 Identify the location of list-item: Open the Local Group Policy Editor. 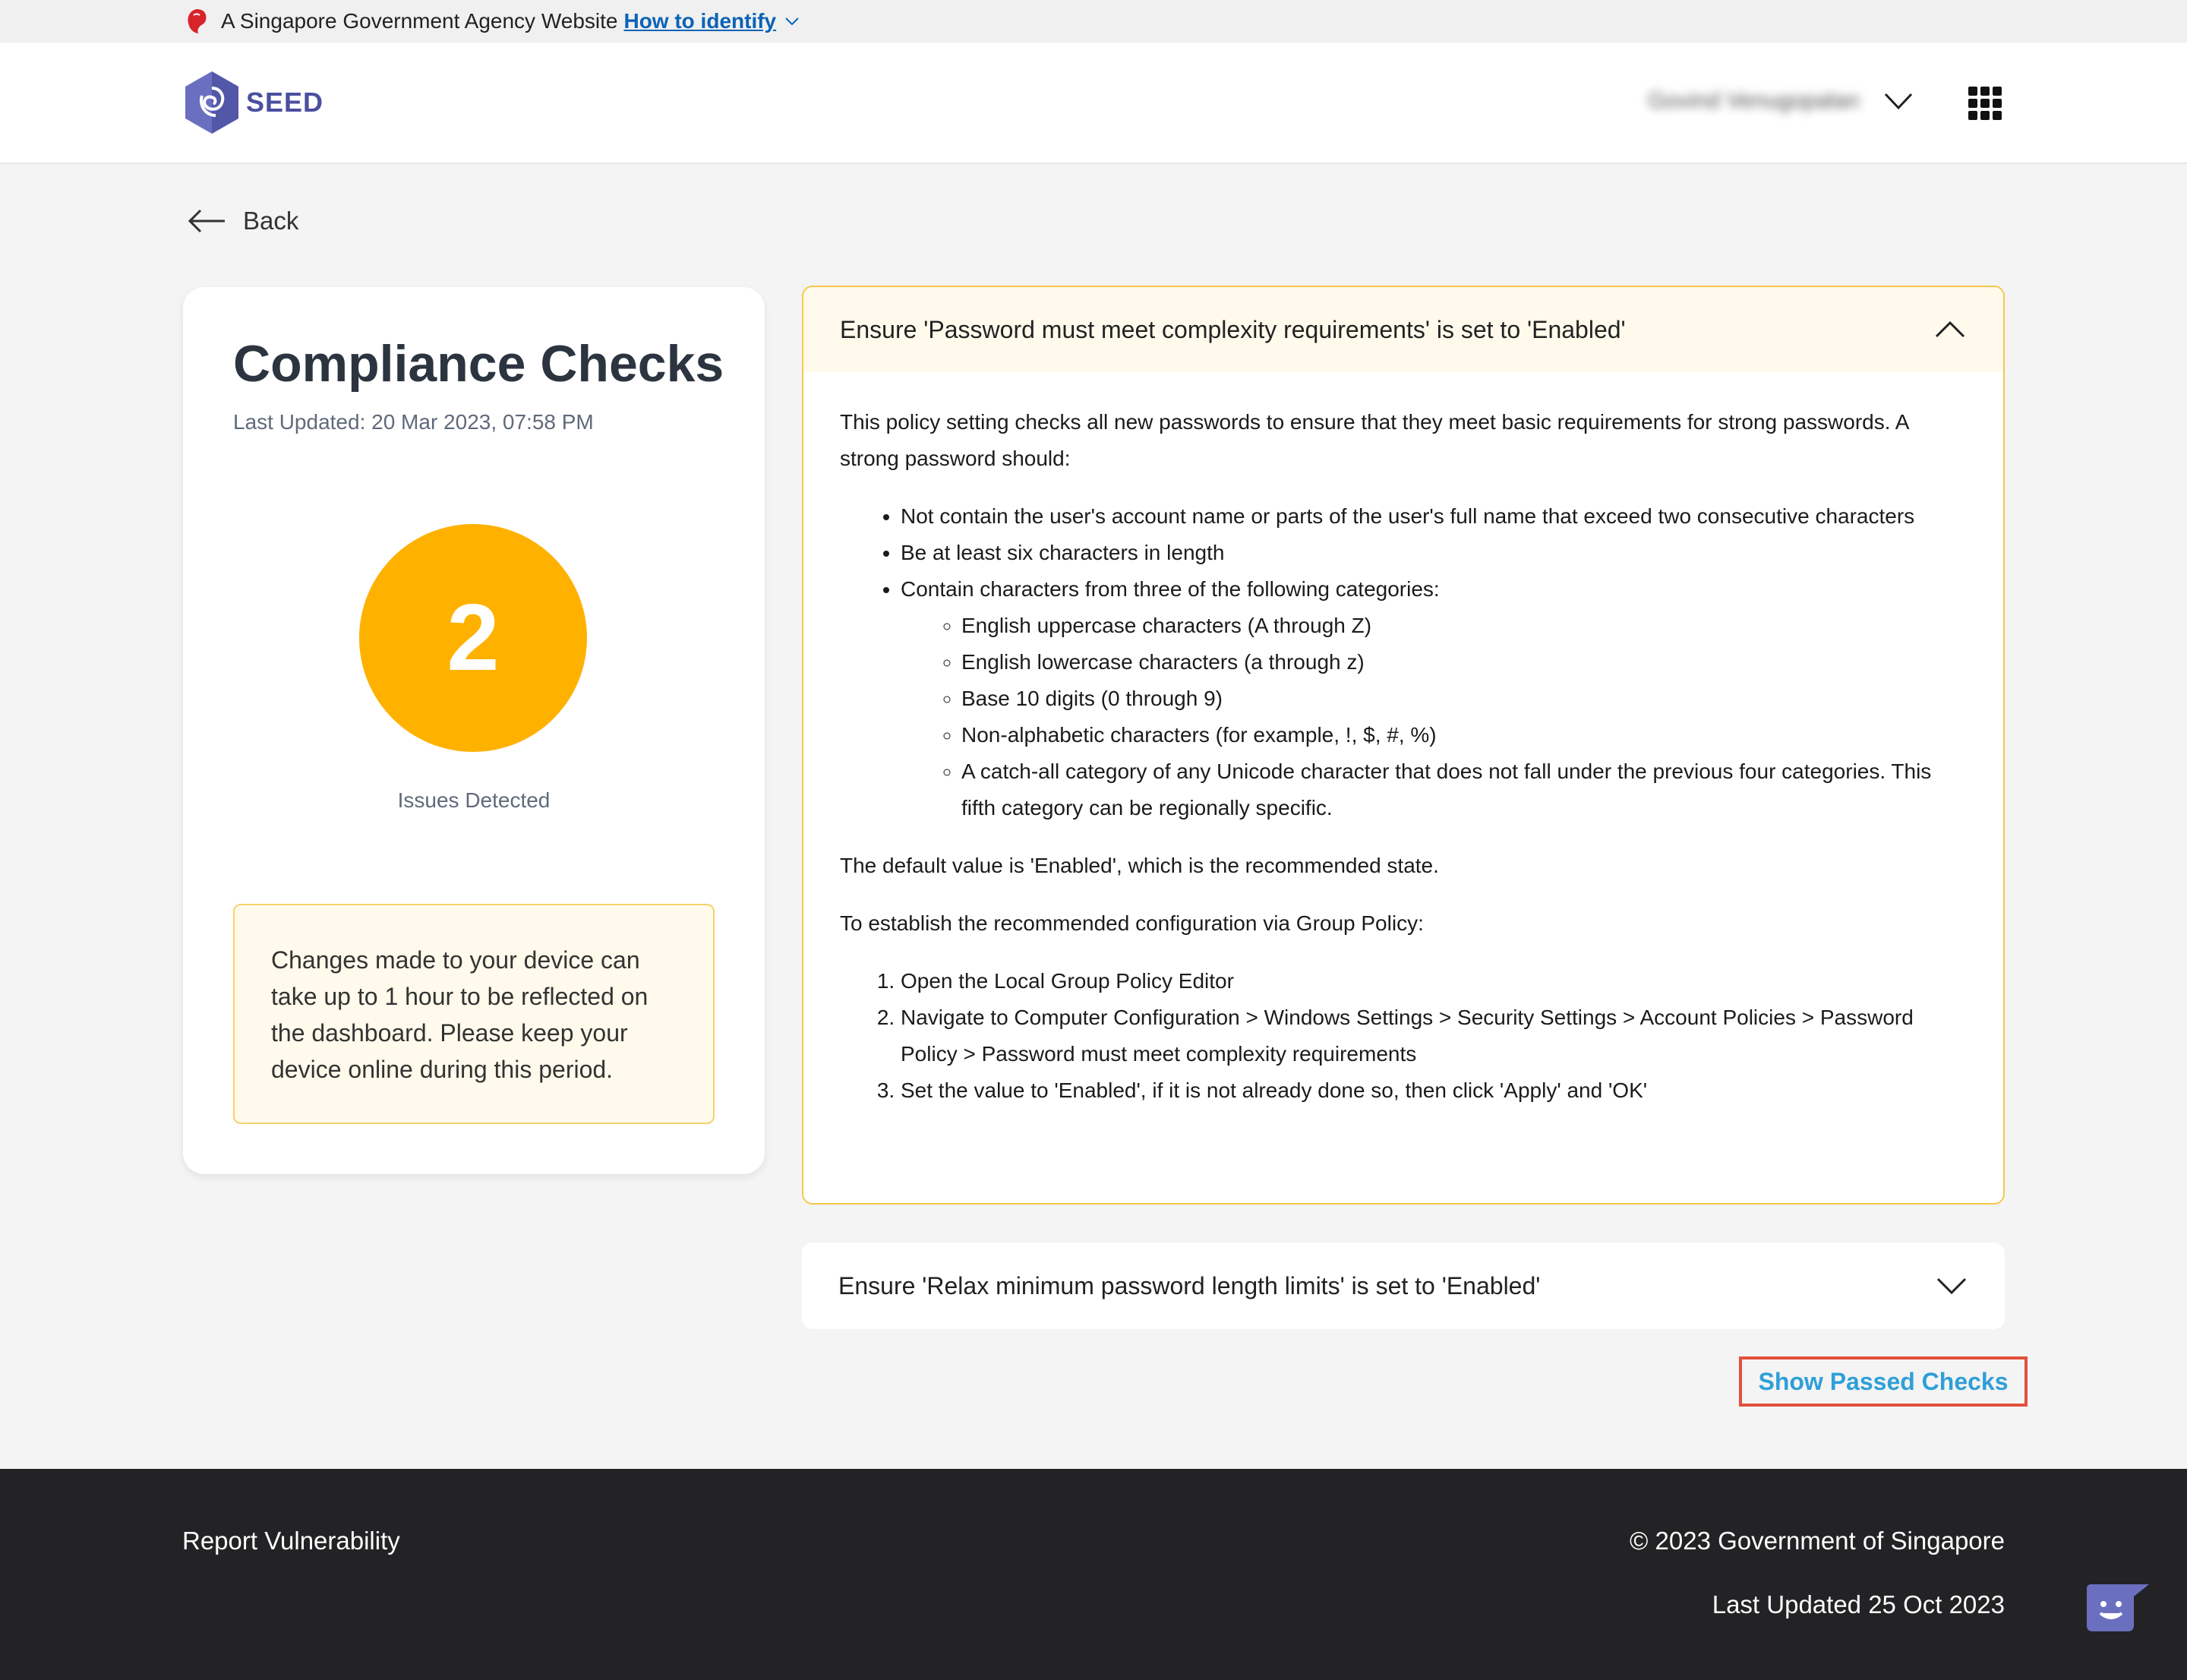
(1434, 981).